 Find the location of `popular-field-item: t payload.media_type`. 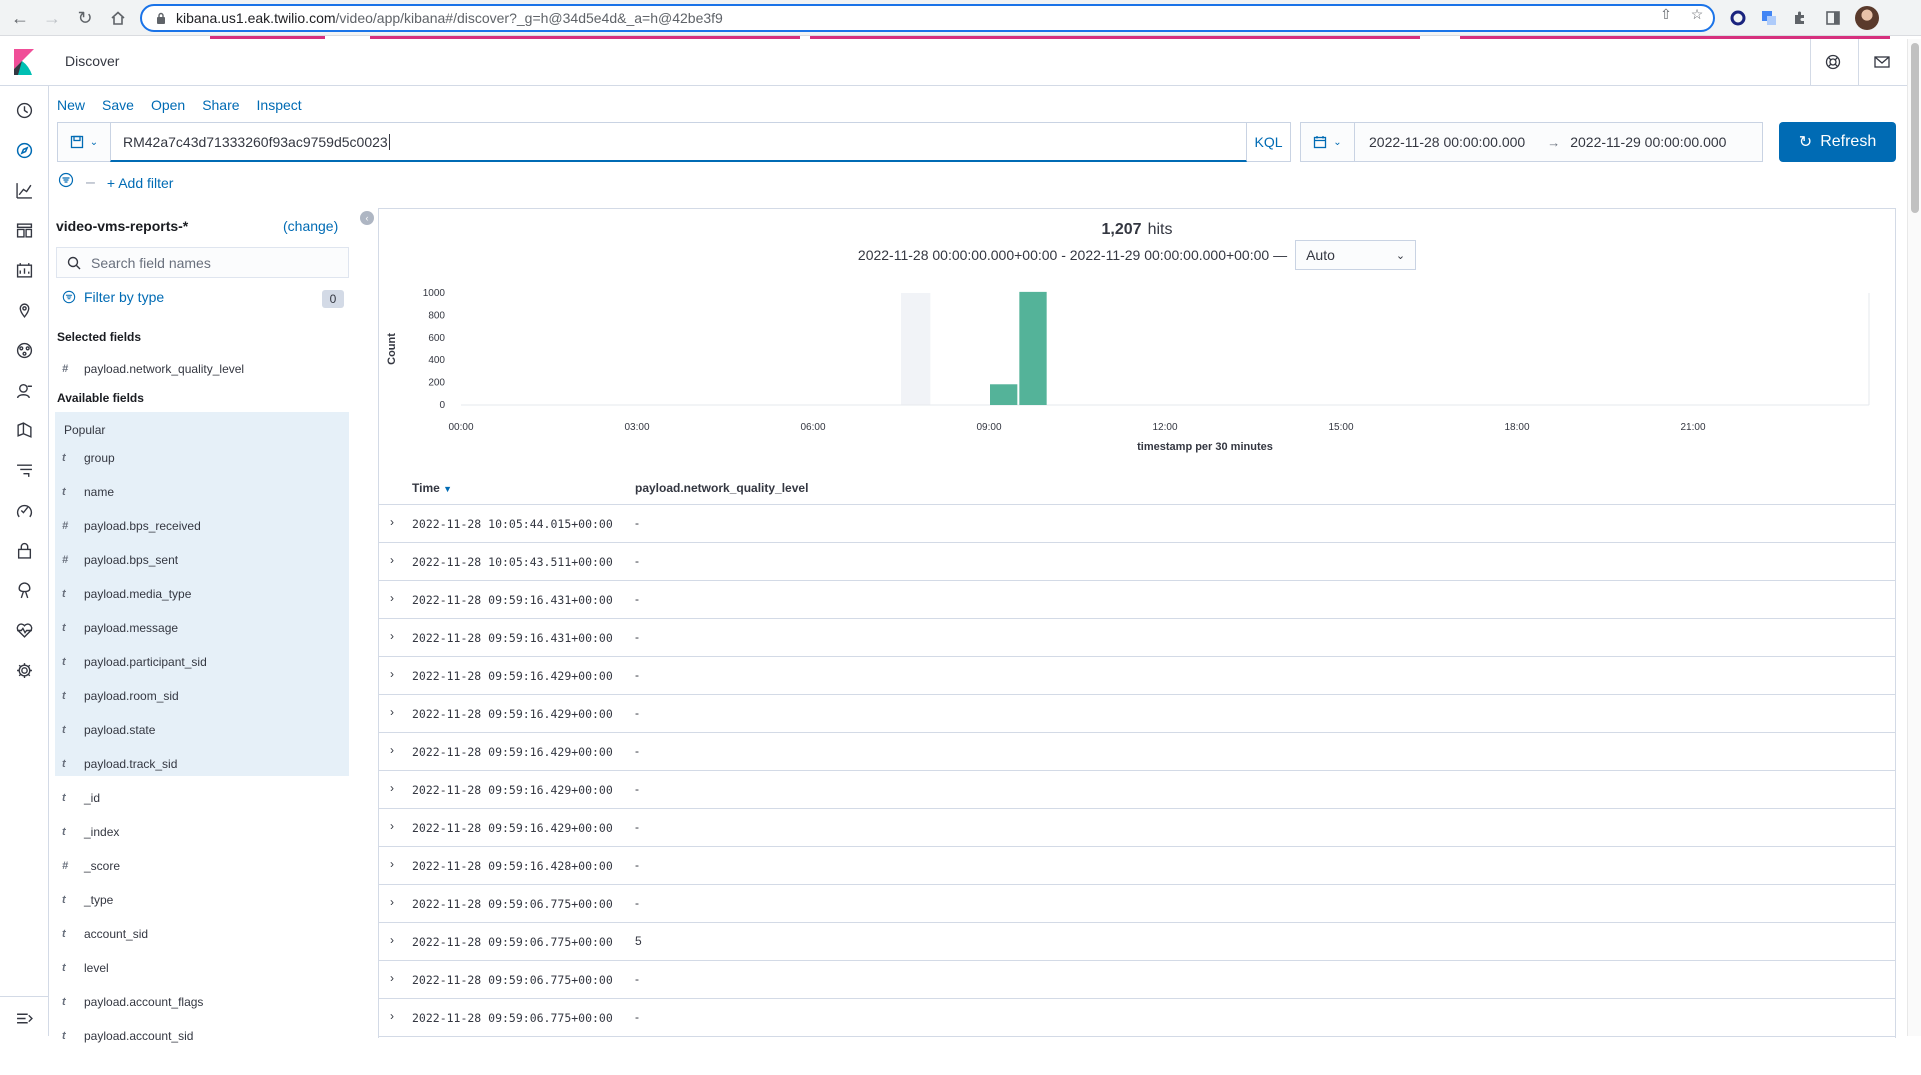

popular-field-item: t payload.media_type is located at coordinates (126, 594).